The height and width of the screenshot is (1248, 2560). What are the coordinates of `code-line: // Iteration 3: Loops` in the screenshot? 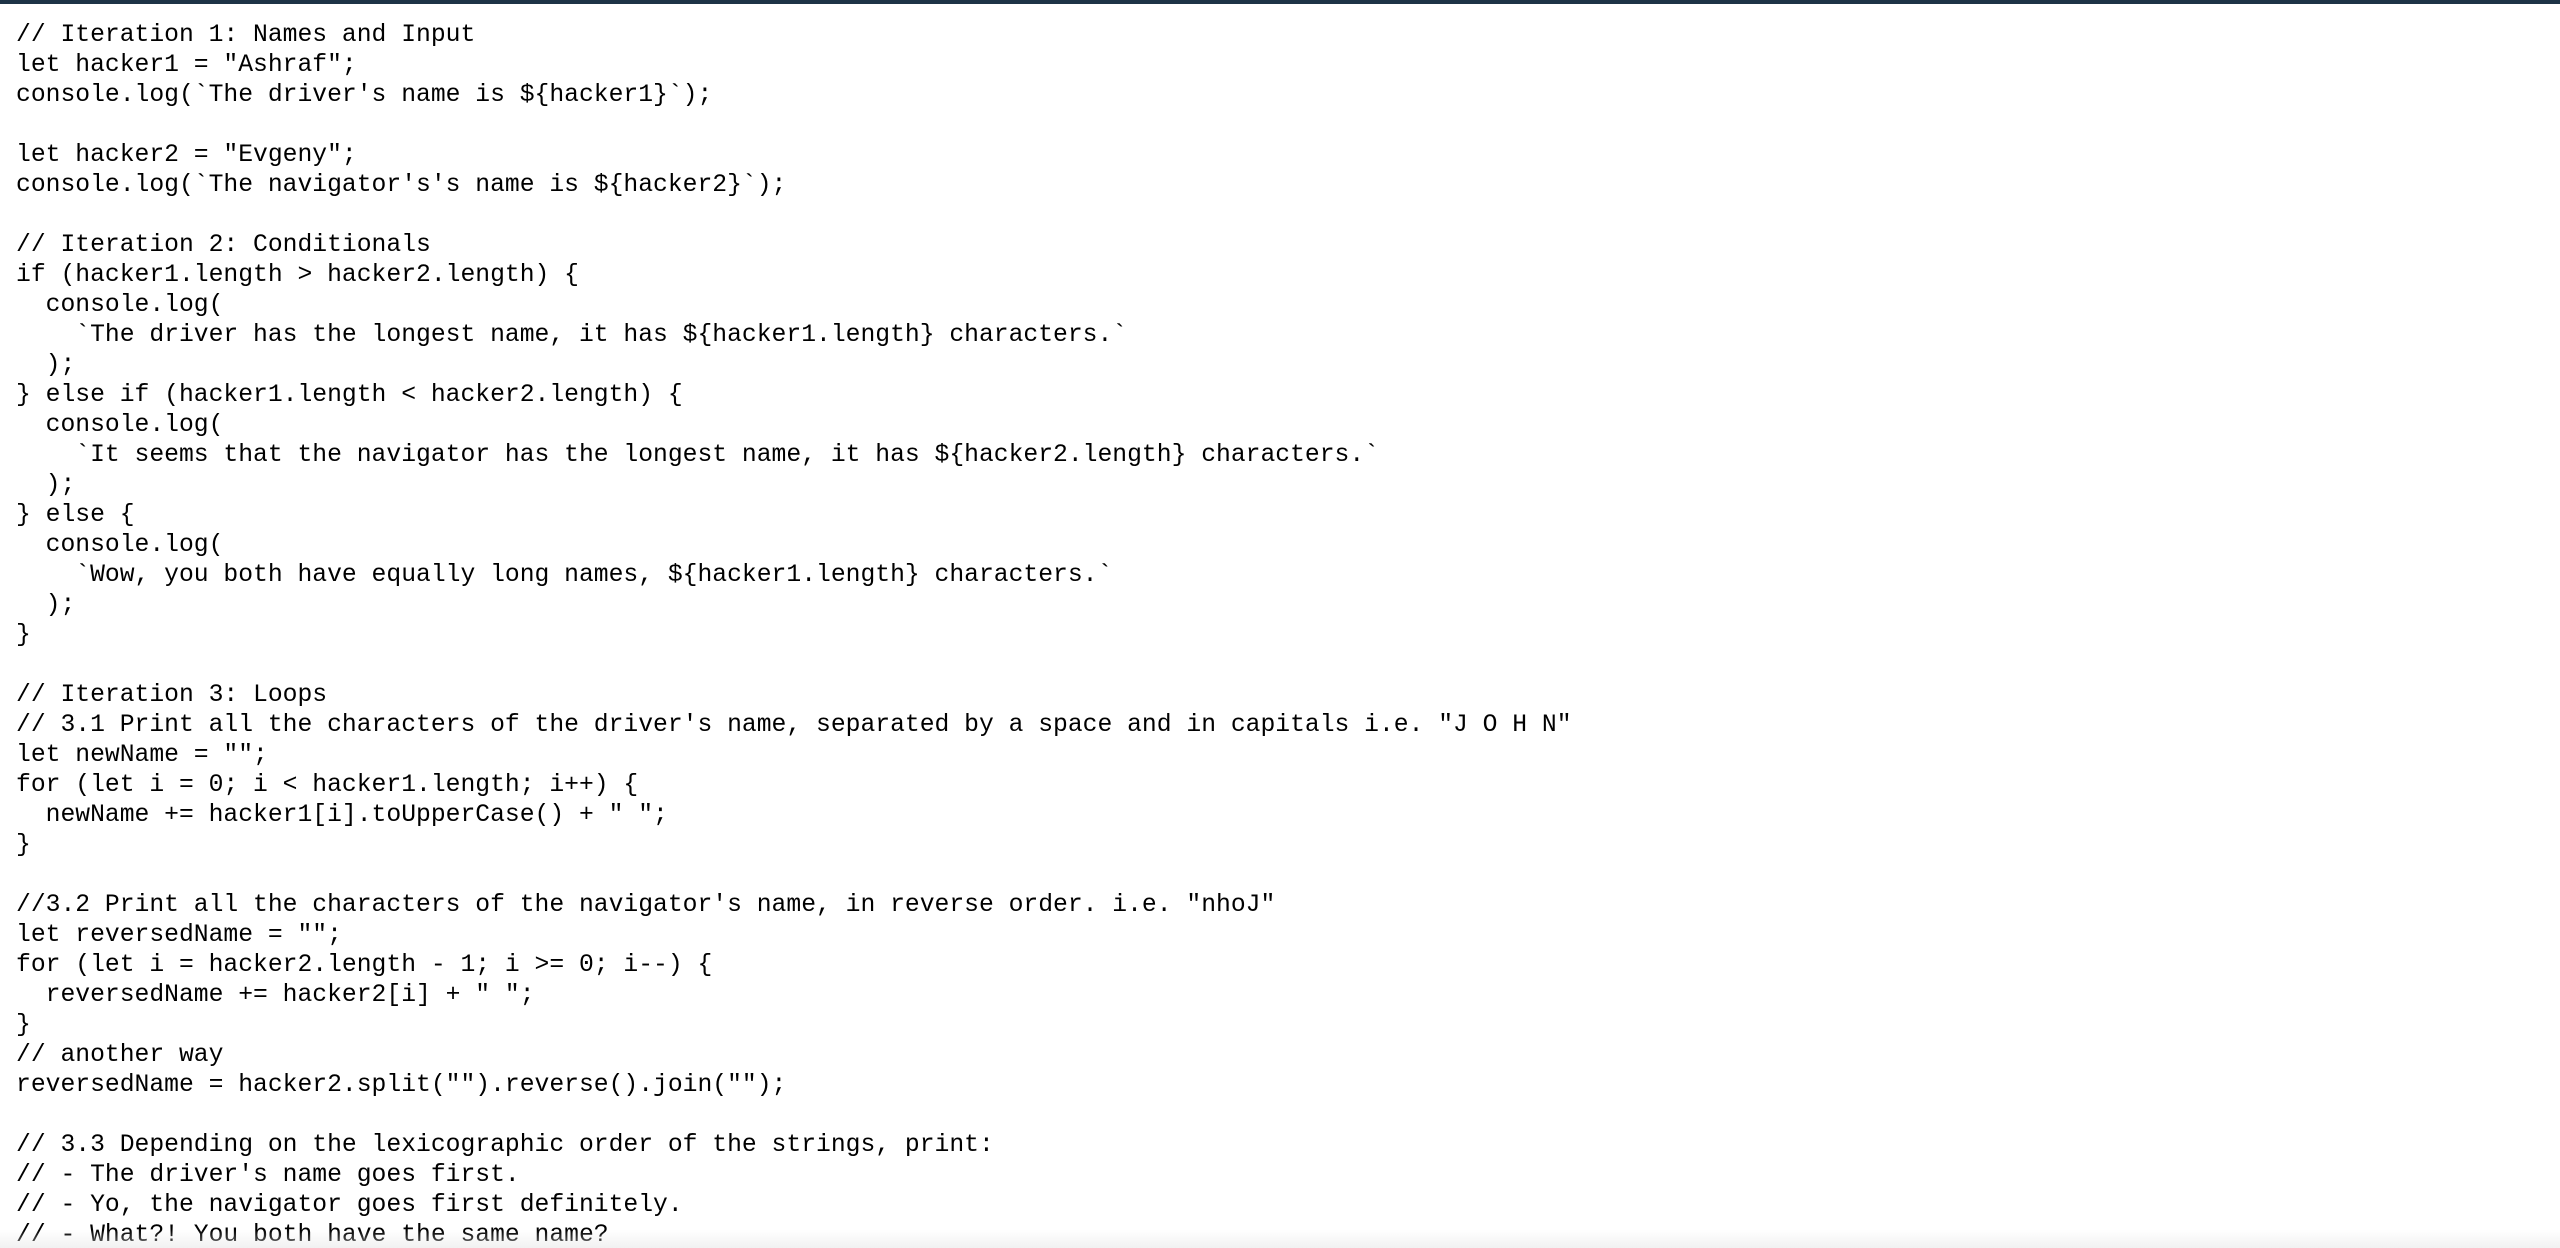 It's located at (172, 695).